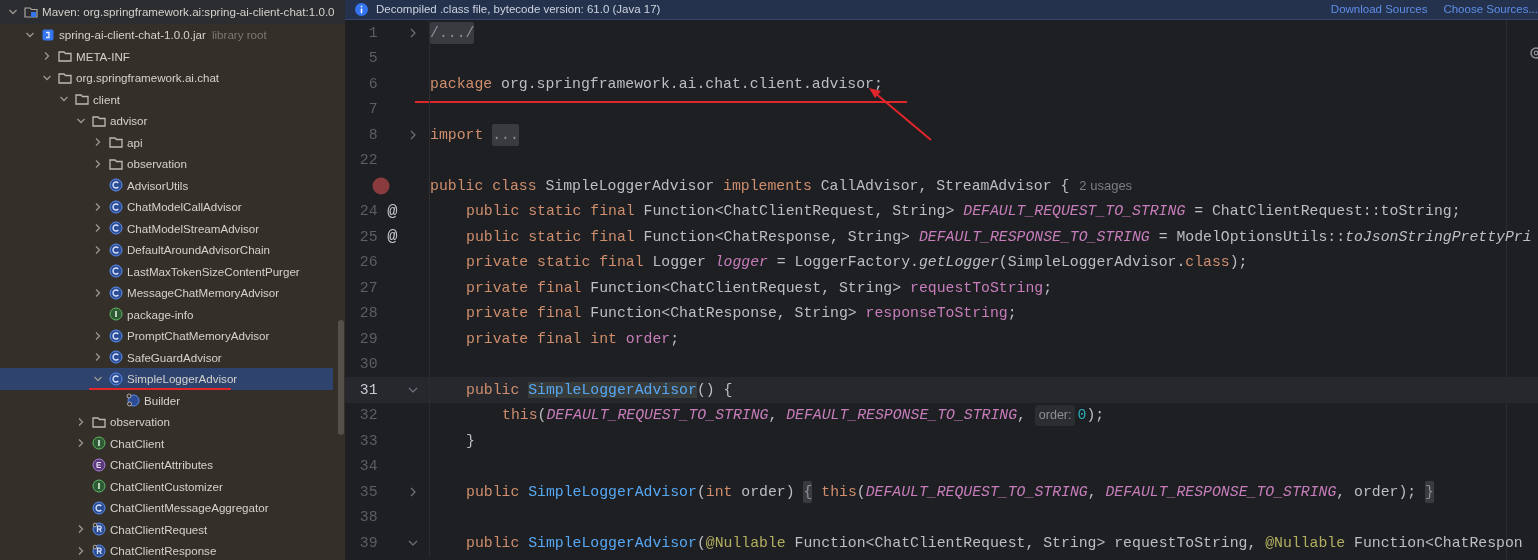  What do you see at coordinates (172, 99) in the screenshot?
I see `tree-item: client` at bounding box center [172, 99].